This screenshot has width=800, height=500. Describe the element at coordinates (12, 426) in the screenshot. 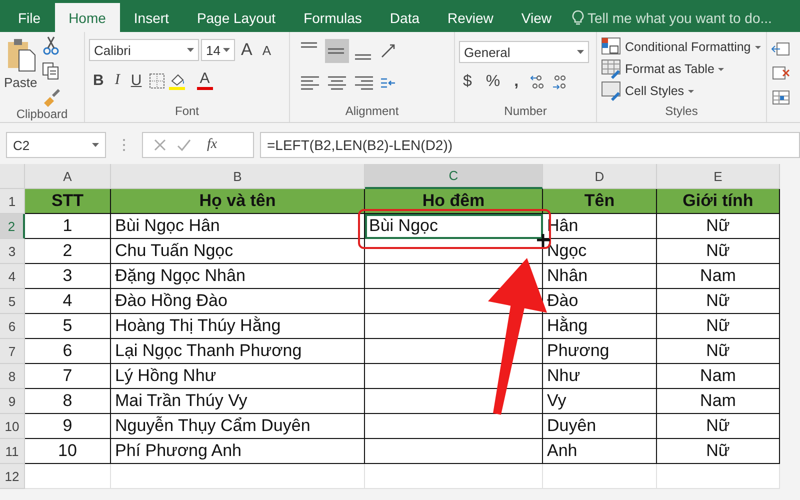

I see `row-header: 10` at that location.